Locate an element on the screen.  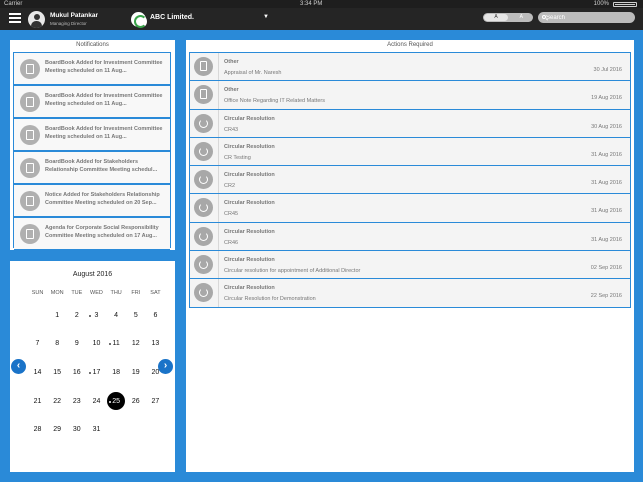
calendar-day-number: 25 is located at coordinates (116, 401).